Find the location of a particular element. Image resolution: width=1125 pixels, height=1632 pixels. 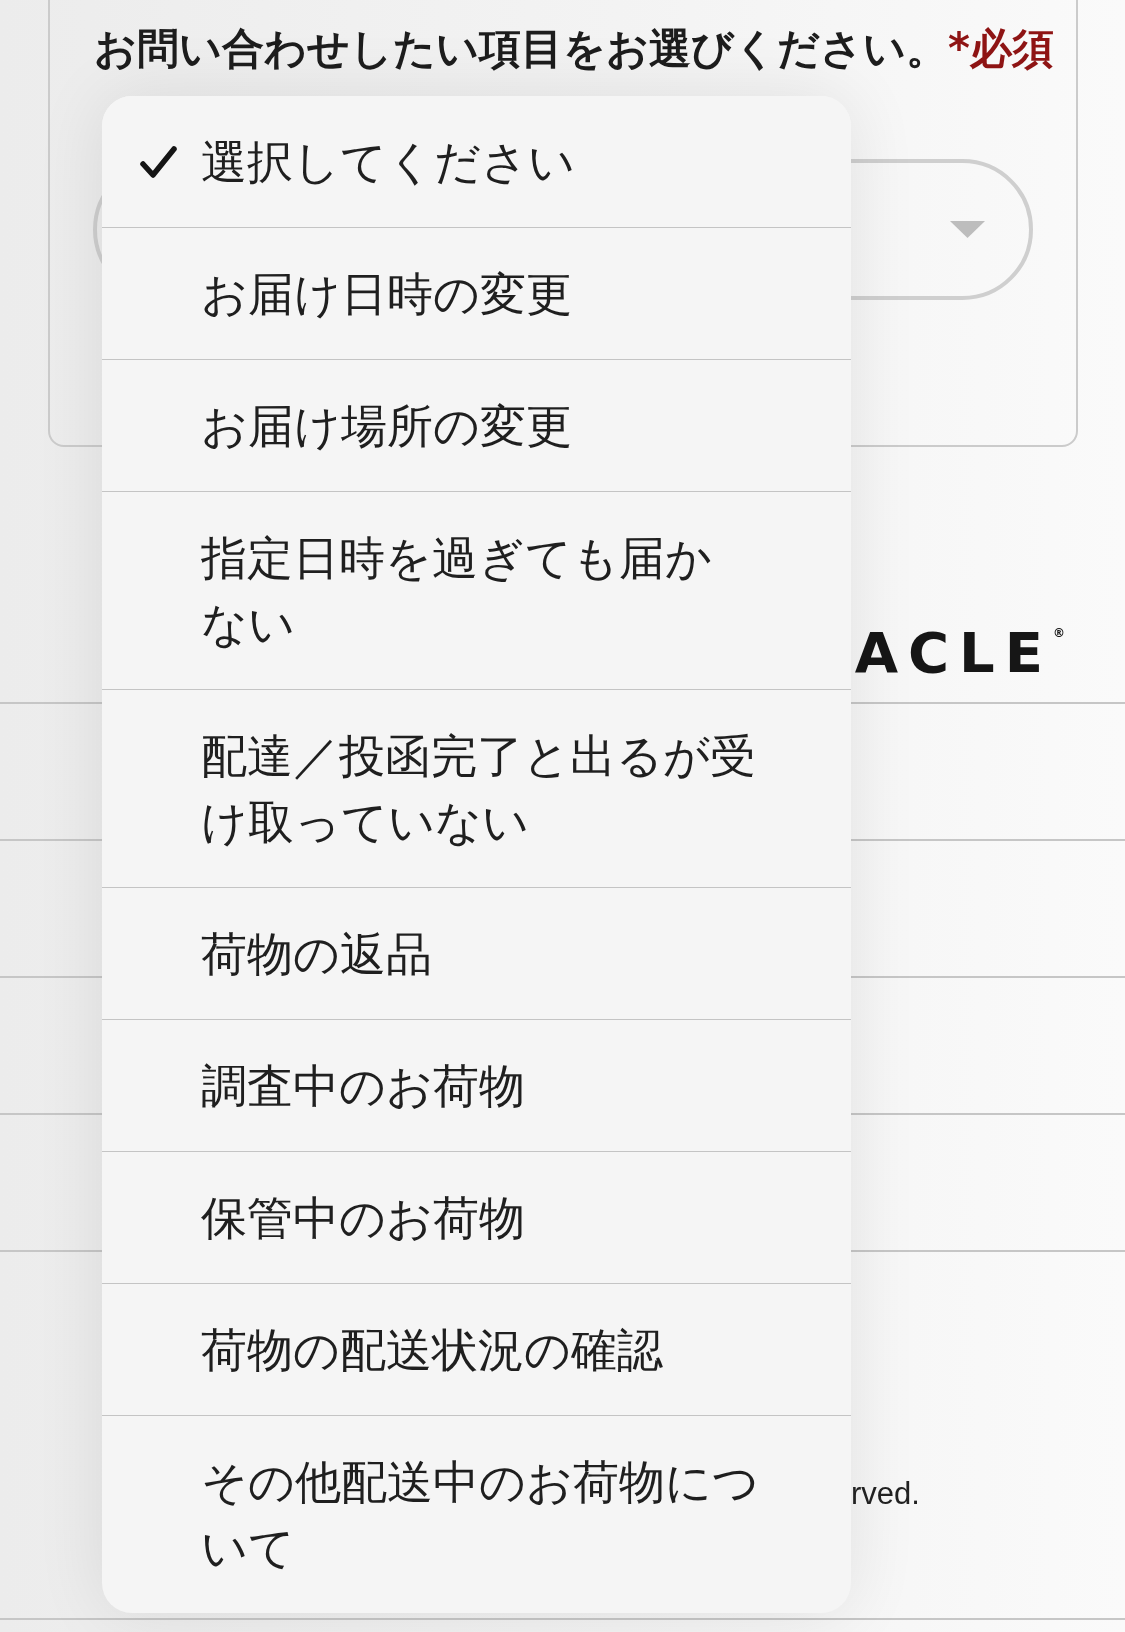

dropdown-option: 選択してください is located at coordinates (476, 161).